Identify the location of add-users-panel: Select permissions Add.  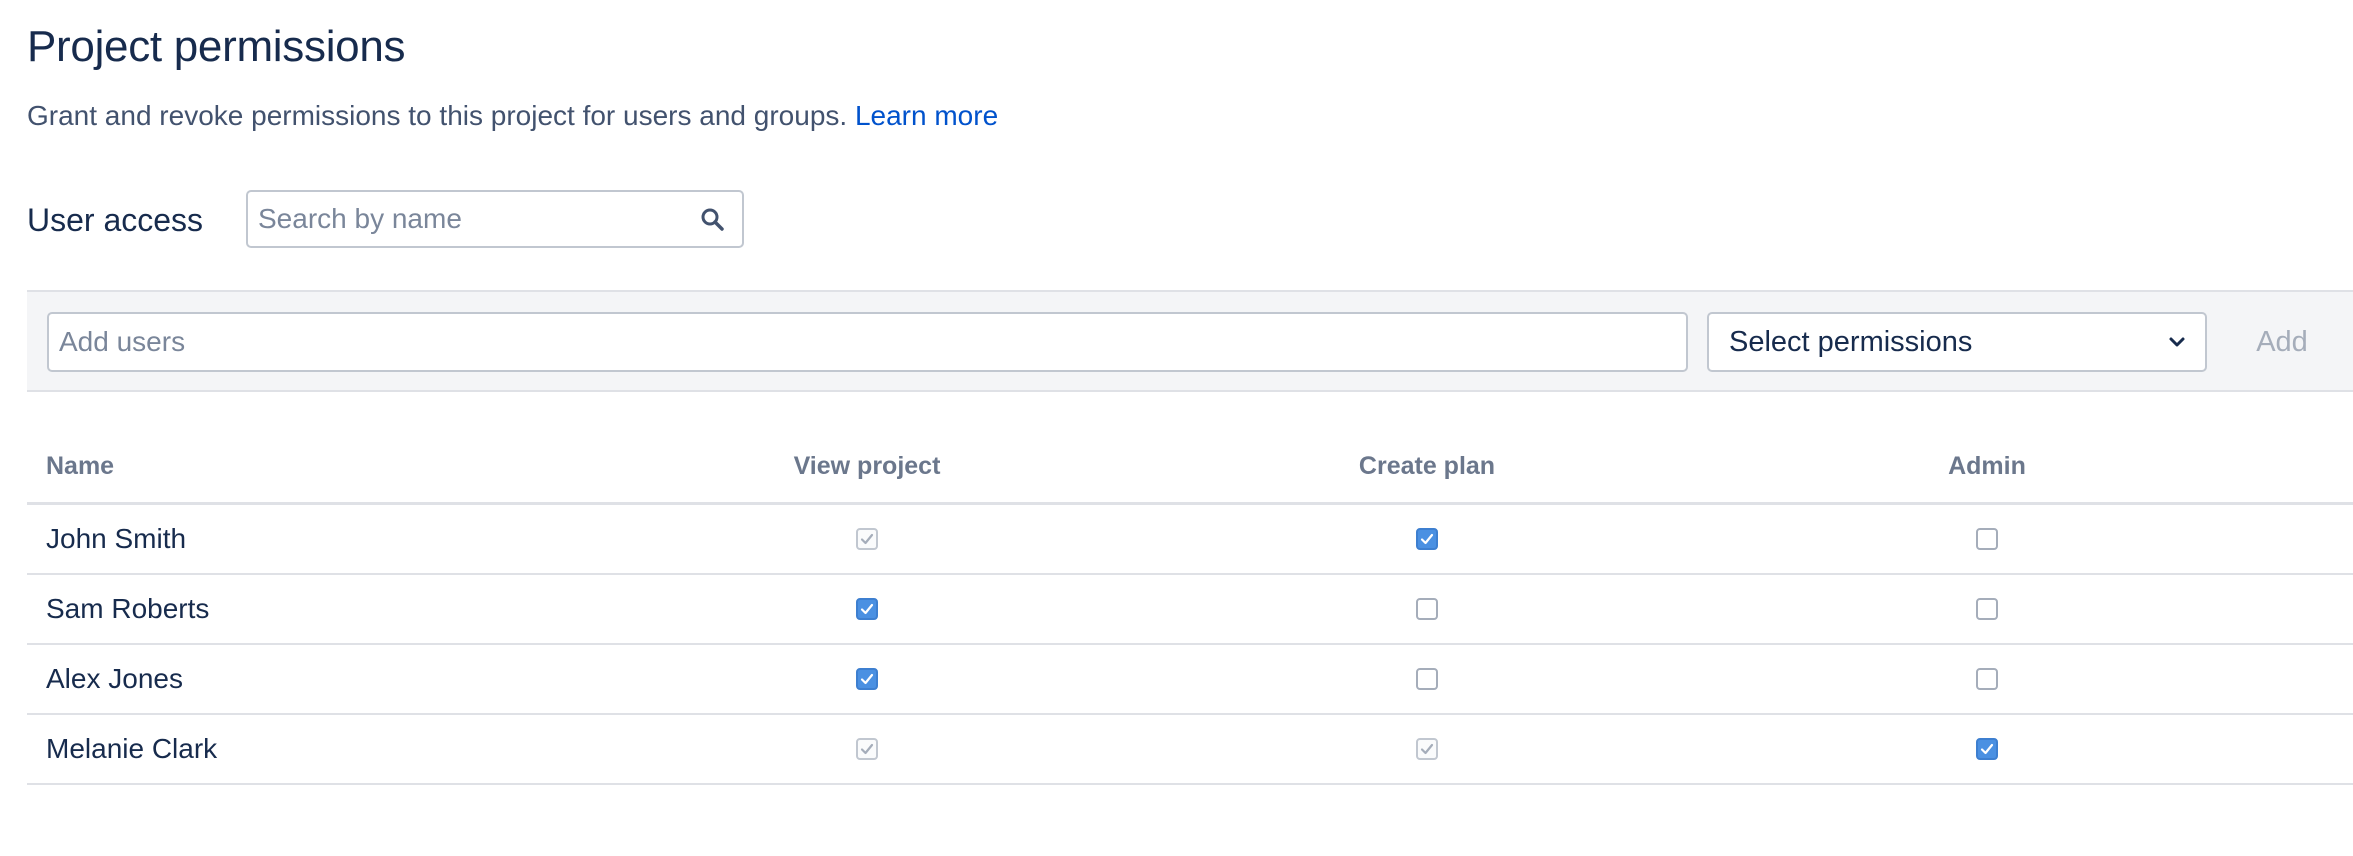
(1190, 341).